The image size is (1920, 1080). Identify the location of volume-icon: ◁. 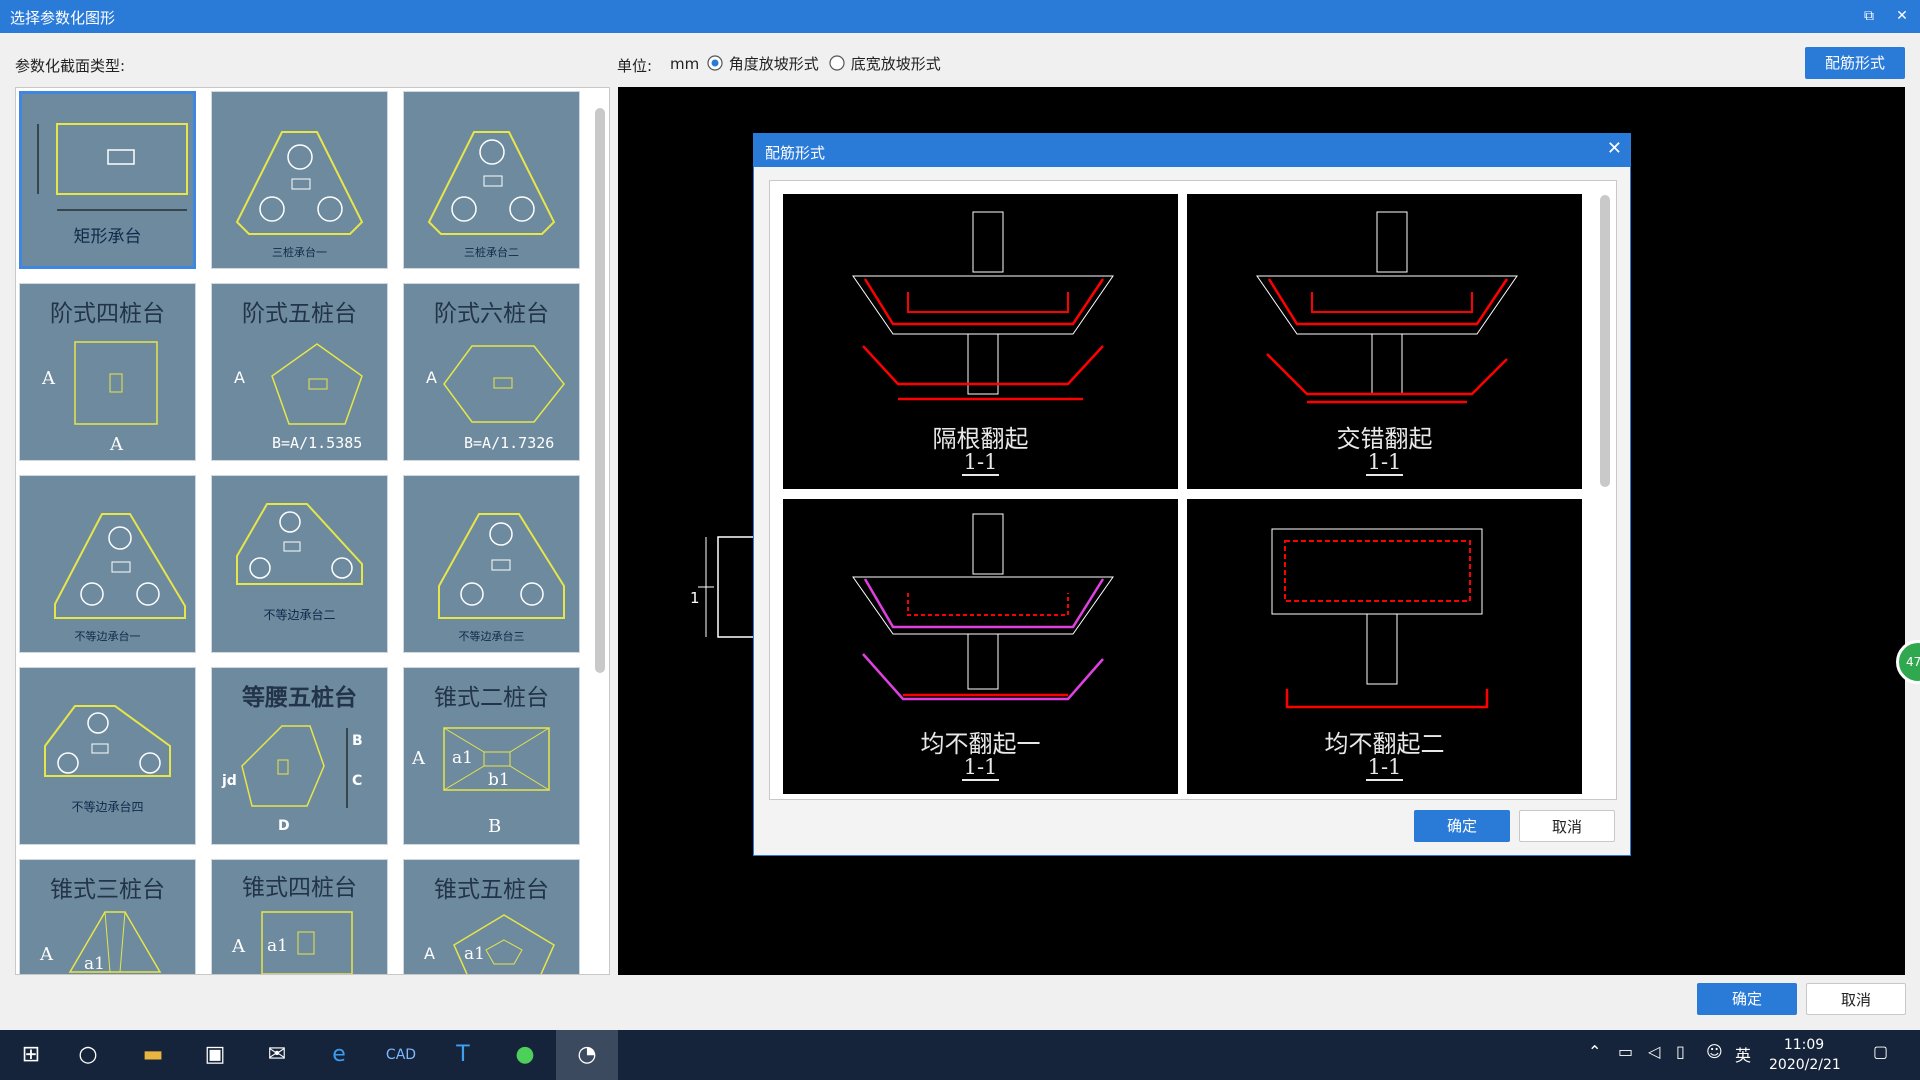
(1654, 1051).